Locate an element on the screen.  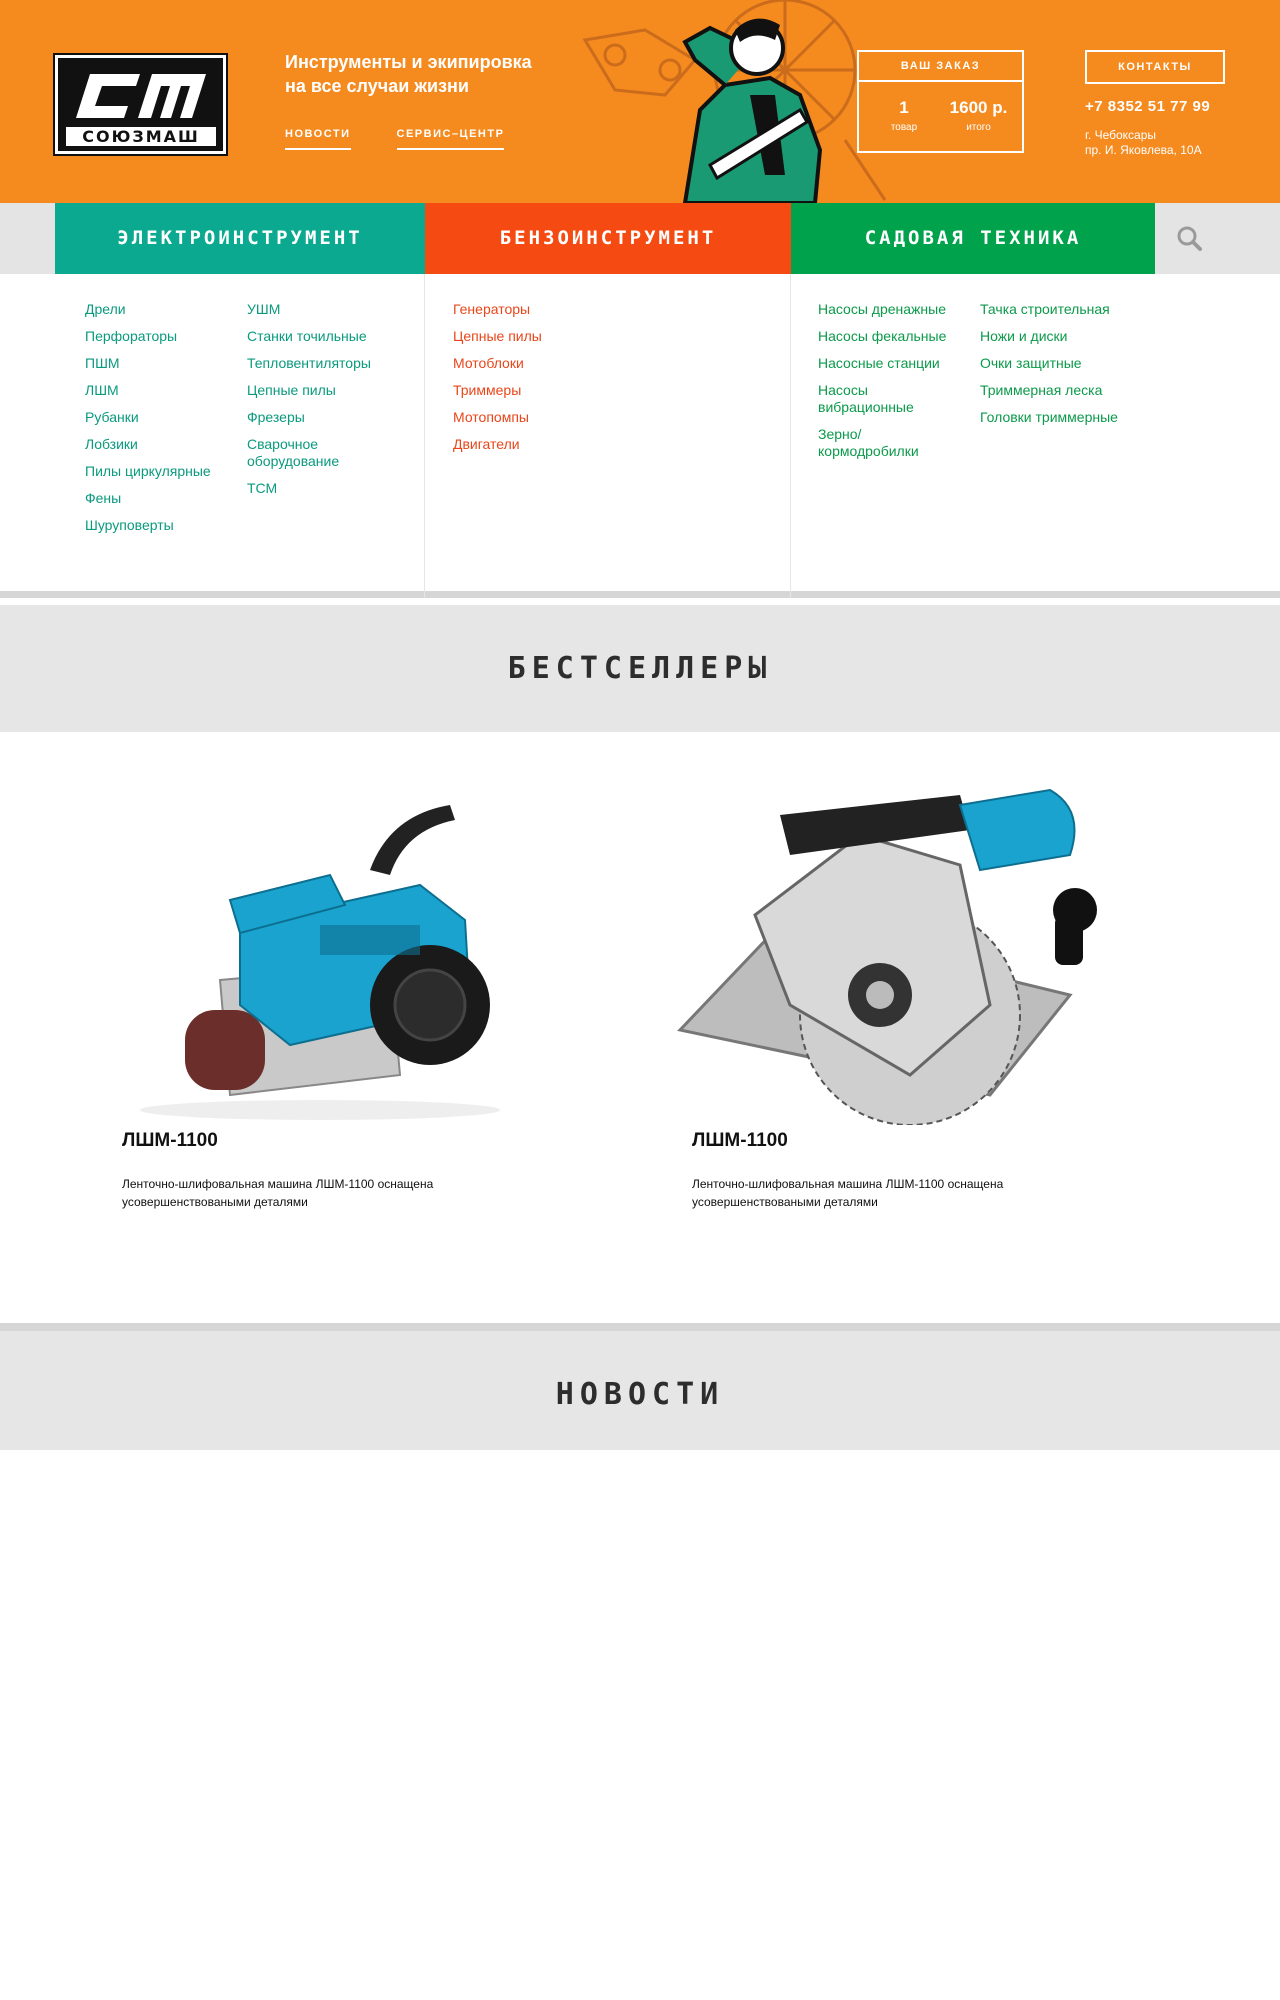
menu-item: Мотоблоки is located at coordinates (497, 363).